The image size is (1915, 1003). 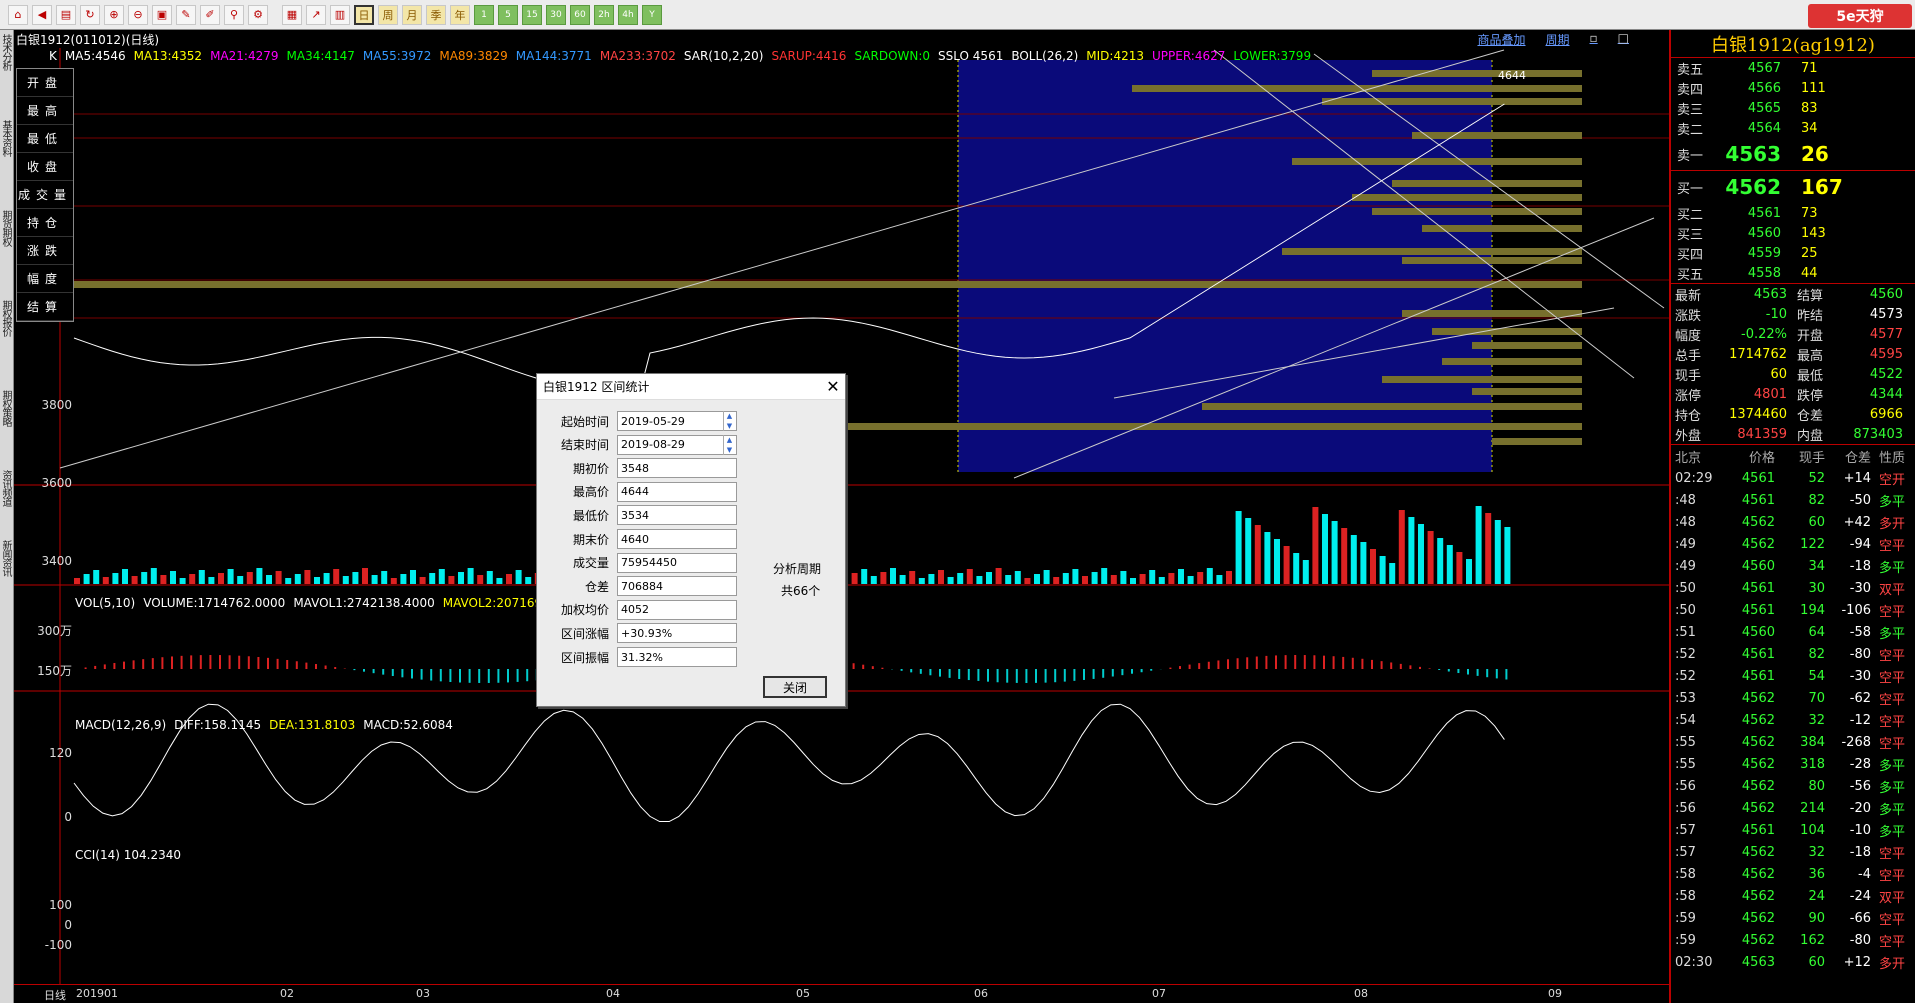 I want to click on tick-df: -66, so click(x=1860, y=918).